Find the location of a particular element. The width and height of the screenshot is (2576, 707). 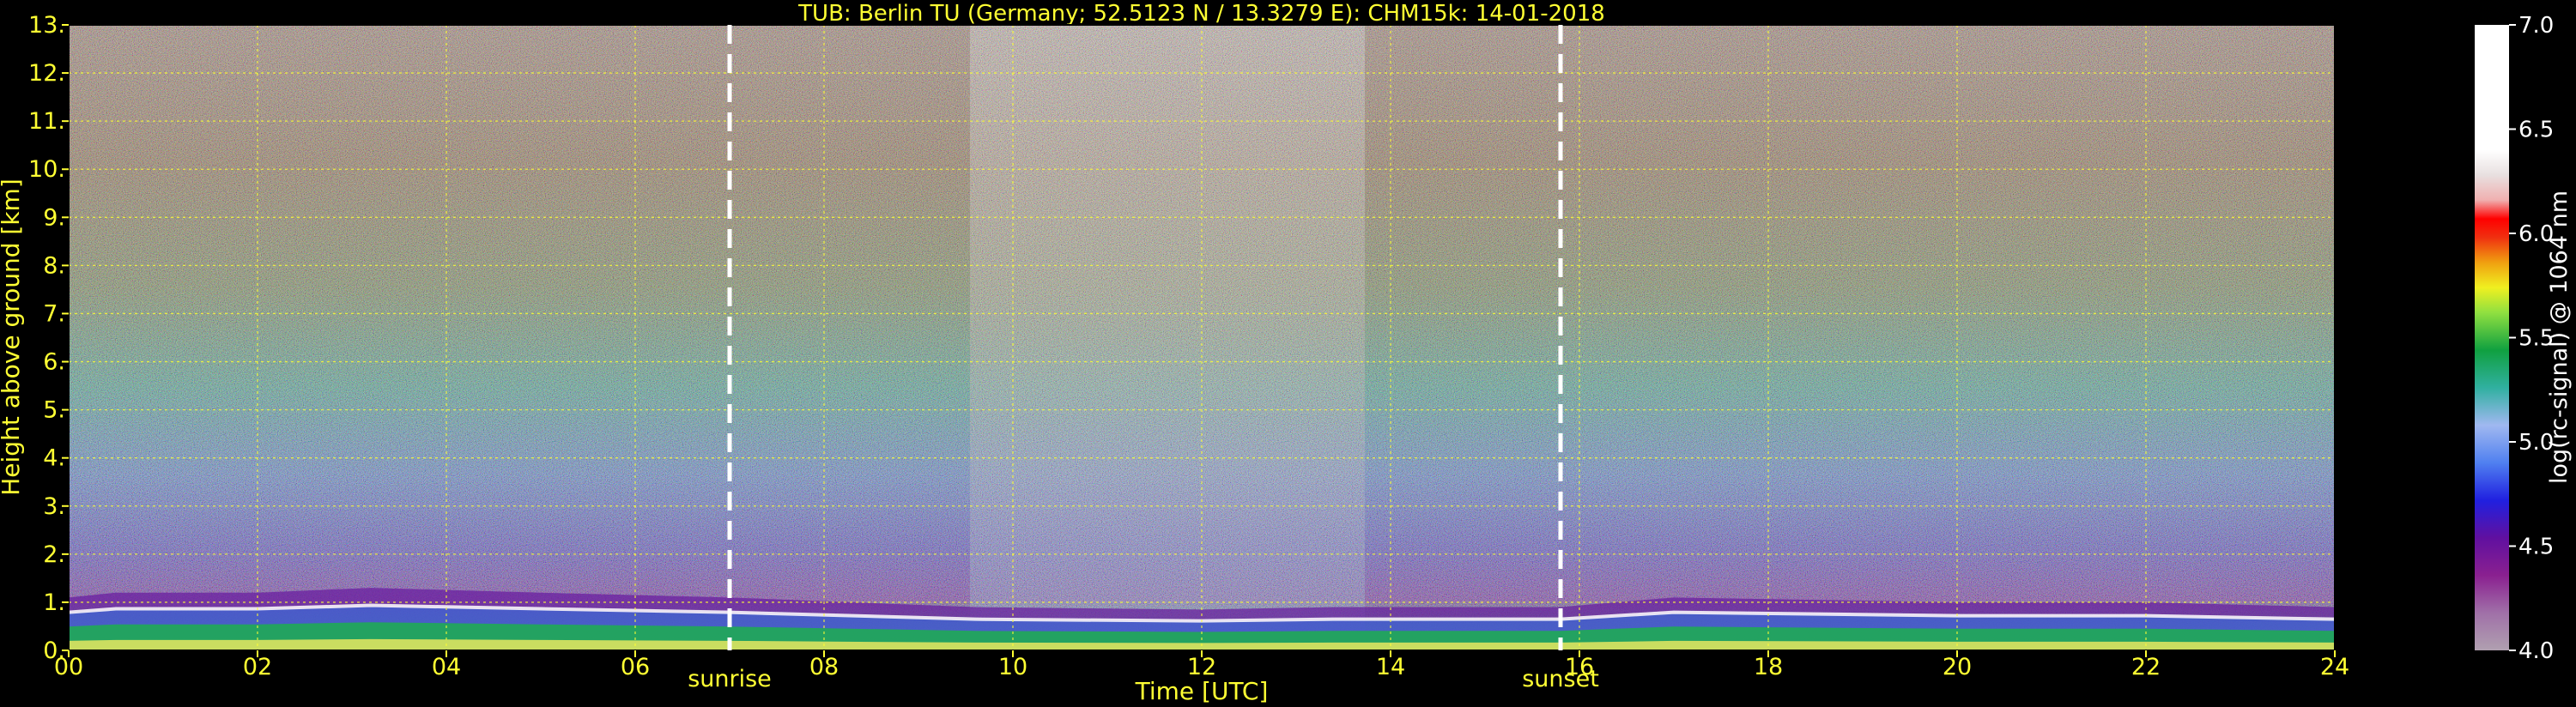

y-tick-label: 1. is located at coordinates (54, 602).